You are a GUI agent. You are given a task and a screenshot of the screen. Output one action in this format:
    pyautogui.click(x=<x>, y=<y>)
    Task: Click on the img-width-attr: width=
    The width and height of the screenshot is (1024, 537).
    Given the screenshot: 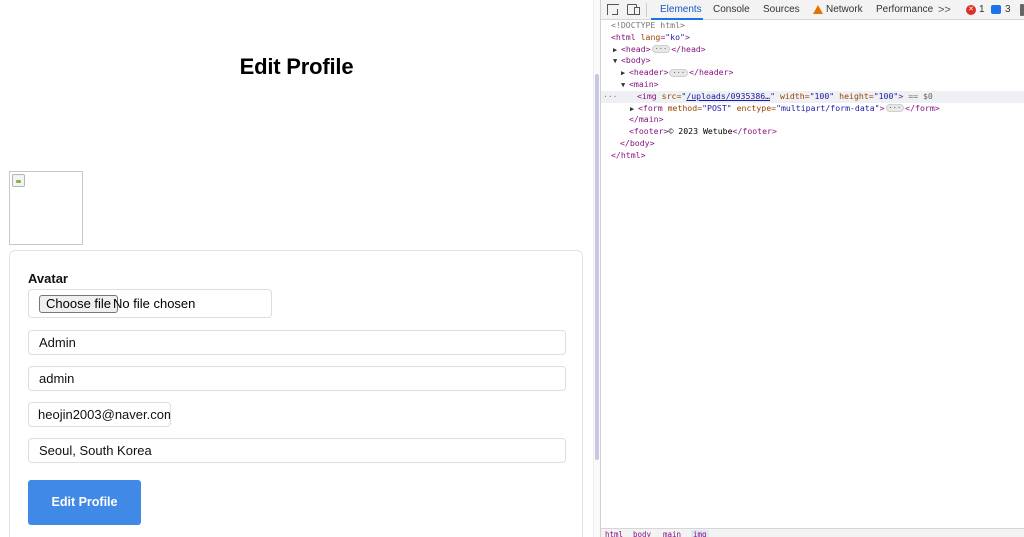 What is the action you would take?
    pyautogui.click(x=795, y=95)
    